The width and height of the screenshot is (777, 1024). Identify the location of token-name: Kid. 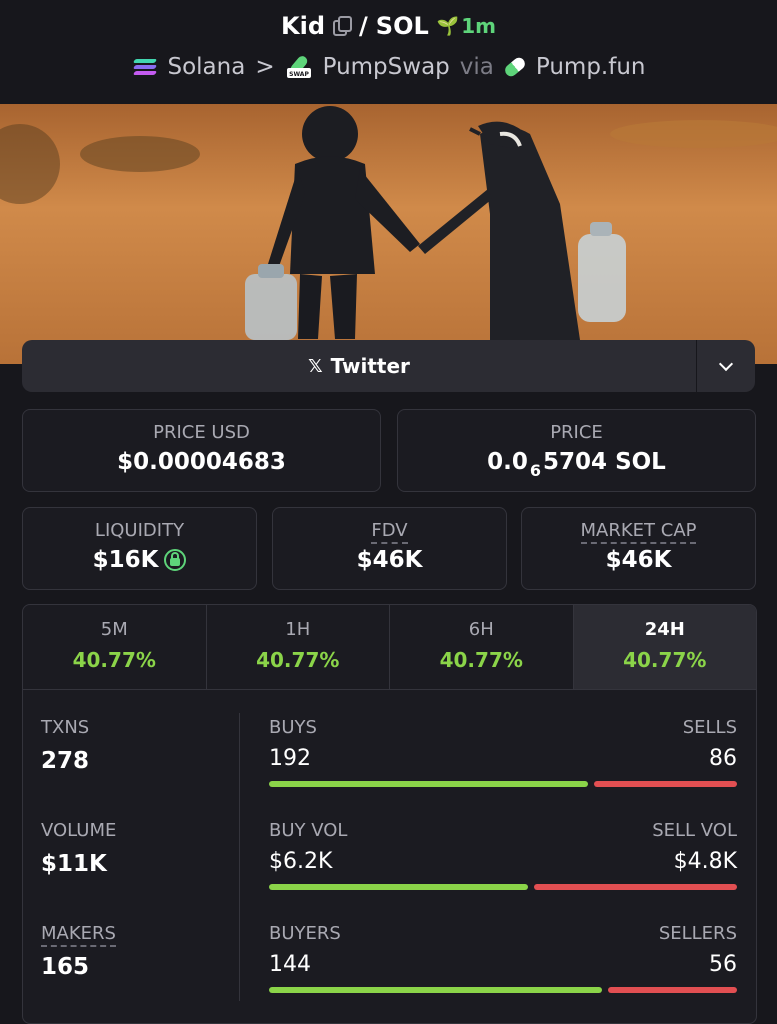
(303, 26).